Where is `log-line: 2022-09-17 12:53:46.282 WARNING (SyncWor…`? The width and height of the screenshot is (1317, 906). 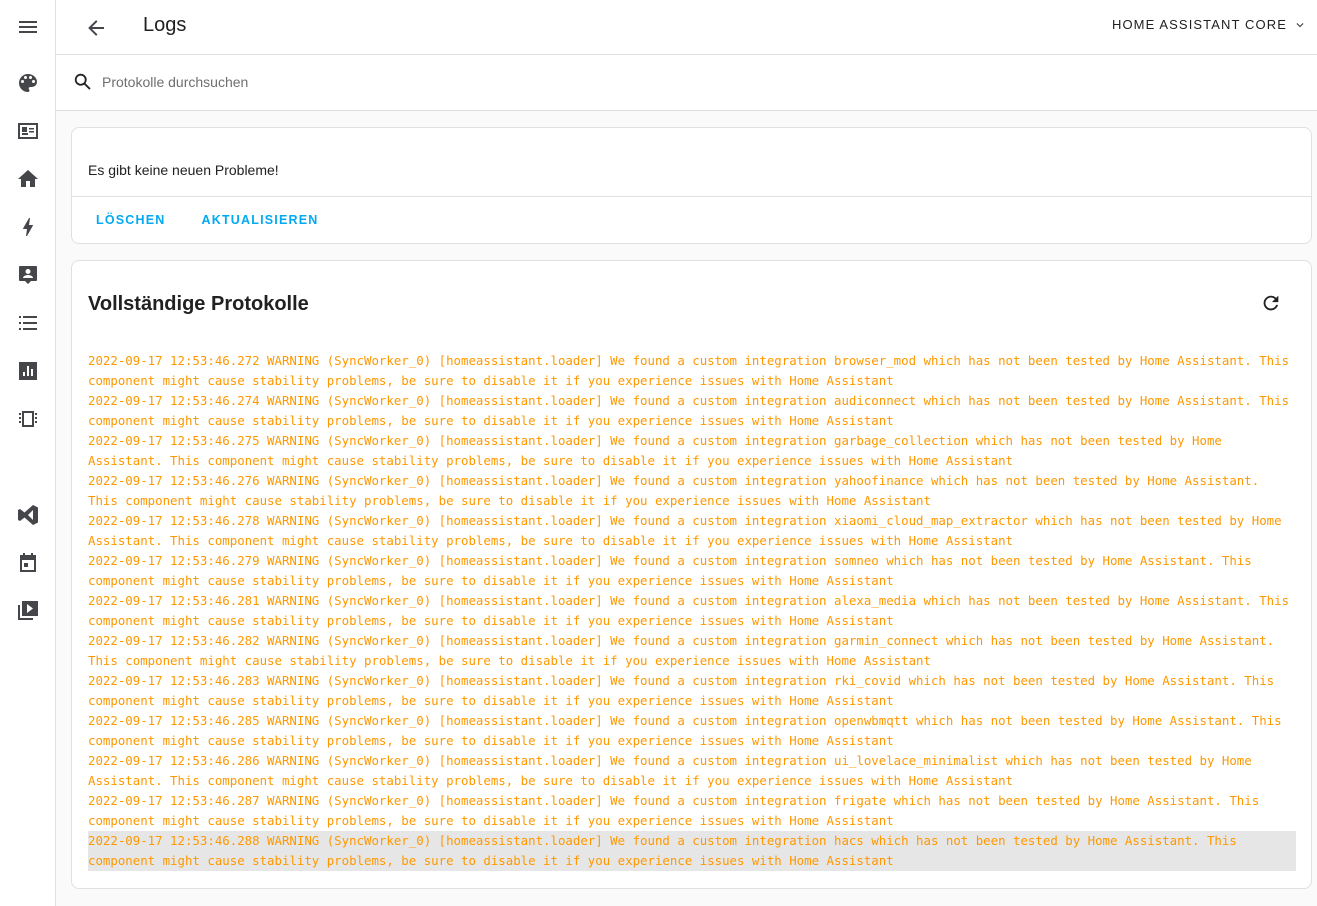 log-line: 2022-09-17 12:53:46.282 WARNING (SyncWor… is located at coordinates (685, 650).